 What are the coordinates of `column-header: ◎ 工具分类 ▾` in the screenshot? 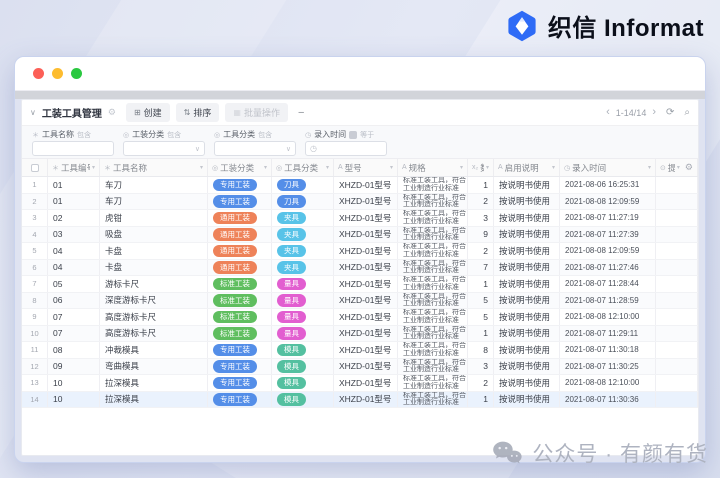 It's located at (303, 167).